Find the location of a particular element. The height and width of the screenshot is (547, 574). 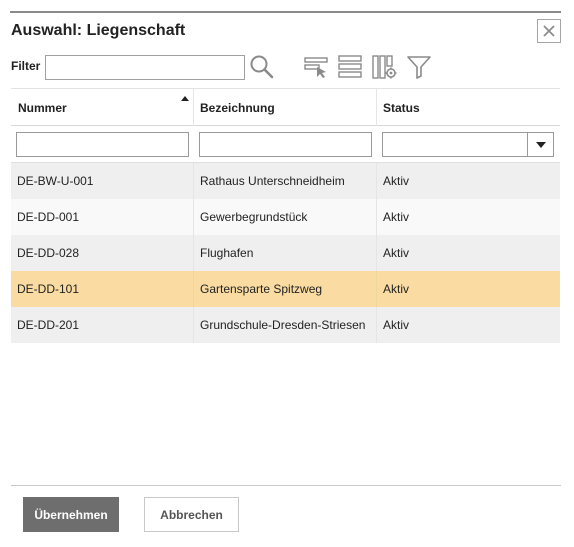

column-header-label: Status is located at coordinates (401, 107).